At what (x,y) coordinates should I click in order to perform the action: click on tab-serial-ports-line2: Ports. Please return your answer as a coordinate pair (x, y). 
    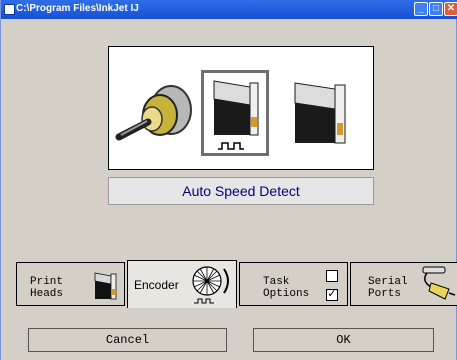
    Looking at the image, I should click on (385, 294).